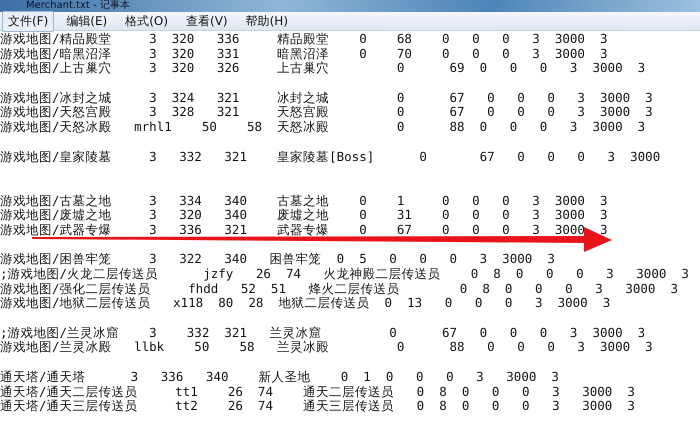 This screenshot has width=700, height=430. Describe the element at coordinates (87, 21) in the screenshot. I see `menu-item: 编辑(E)` at that location.